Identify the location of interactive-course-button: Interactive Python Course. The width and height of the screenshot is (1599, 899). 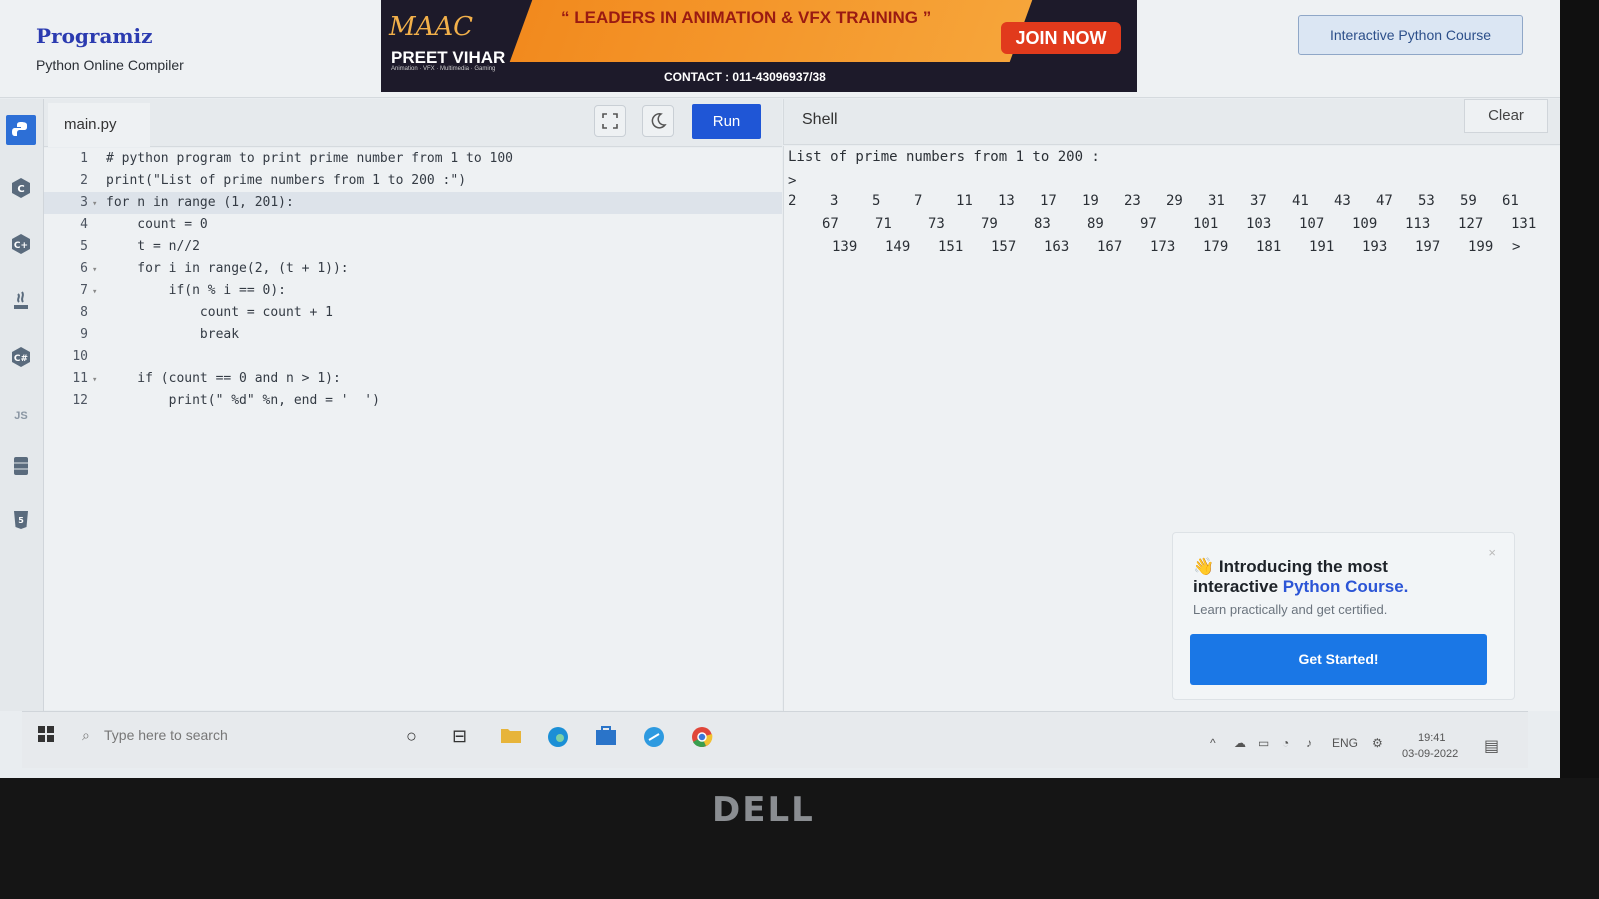
(1410, 35).